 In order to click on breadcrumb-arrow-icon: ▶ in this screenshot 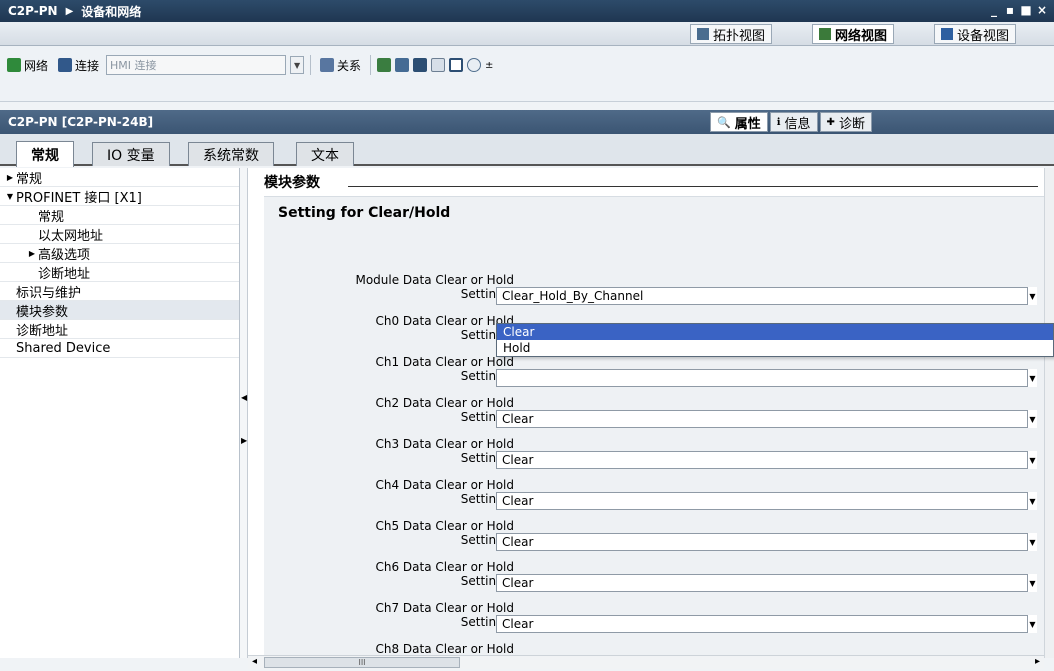, I will do `click(69, 11)`.